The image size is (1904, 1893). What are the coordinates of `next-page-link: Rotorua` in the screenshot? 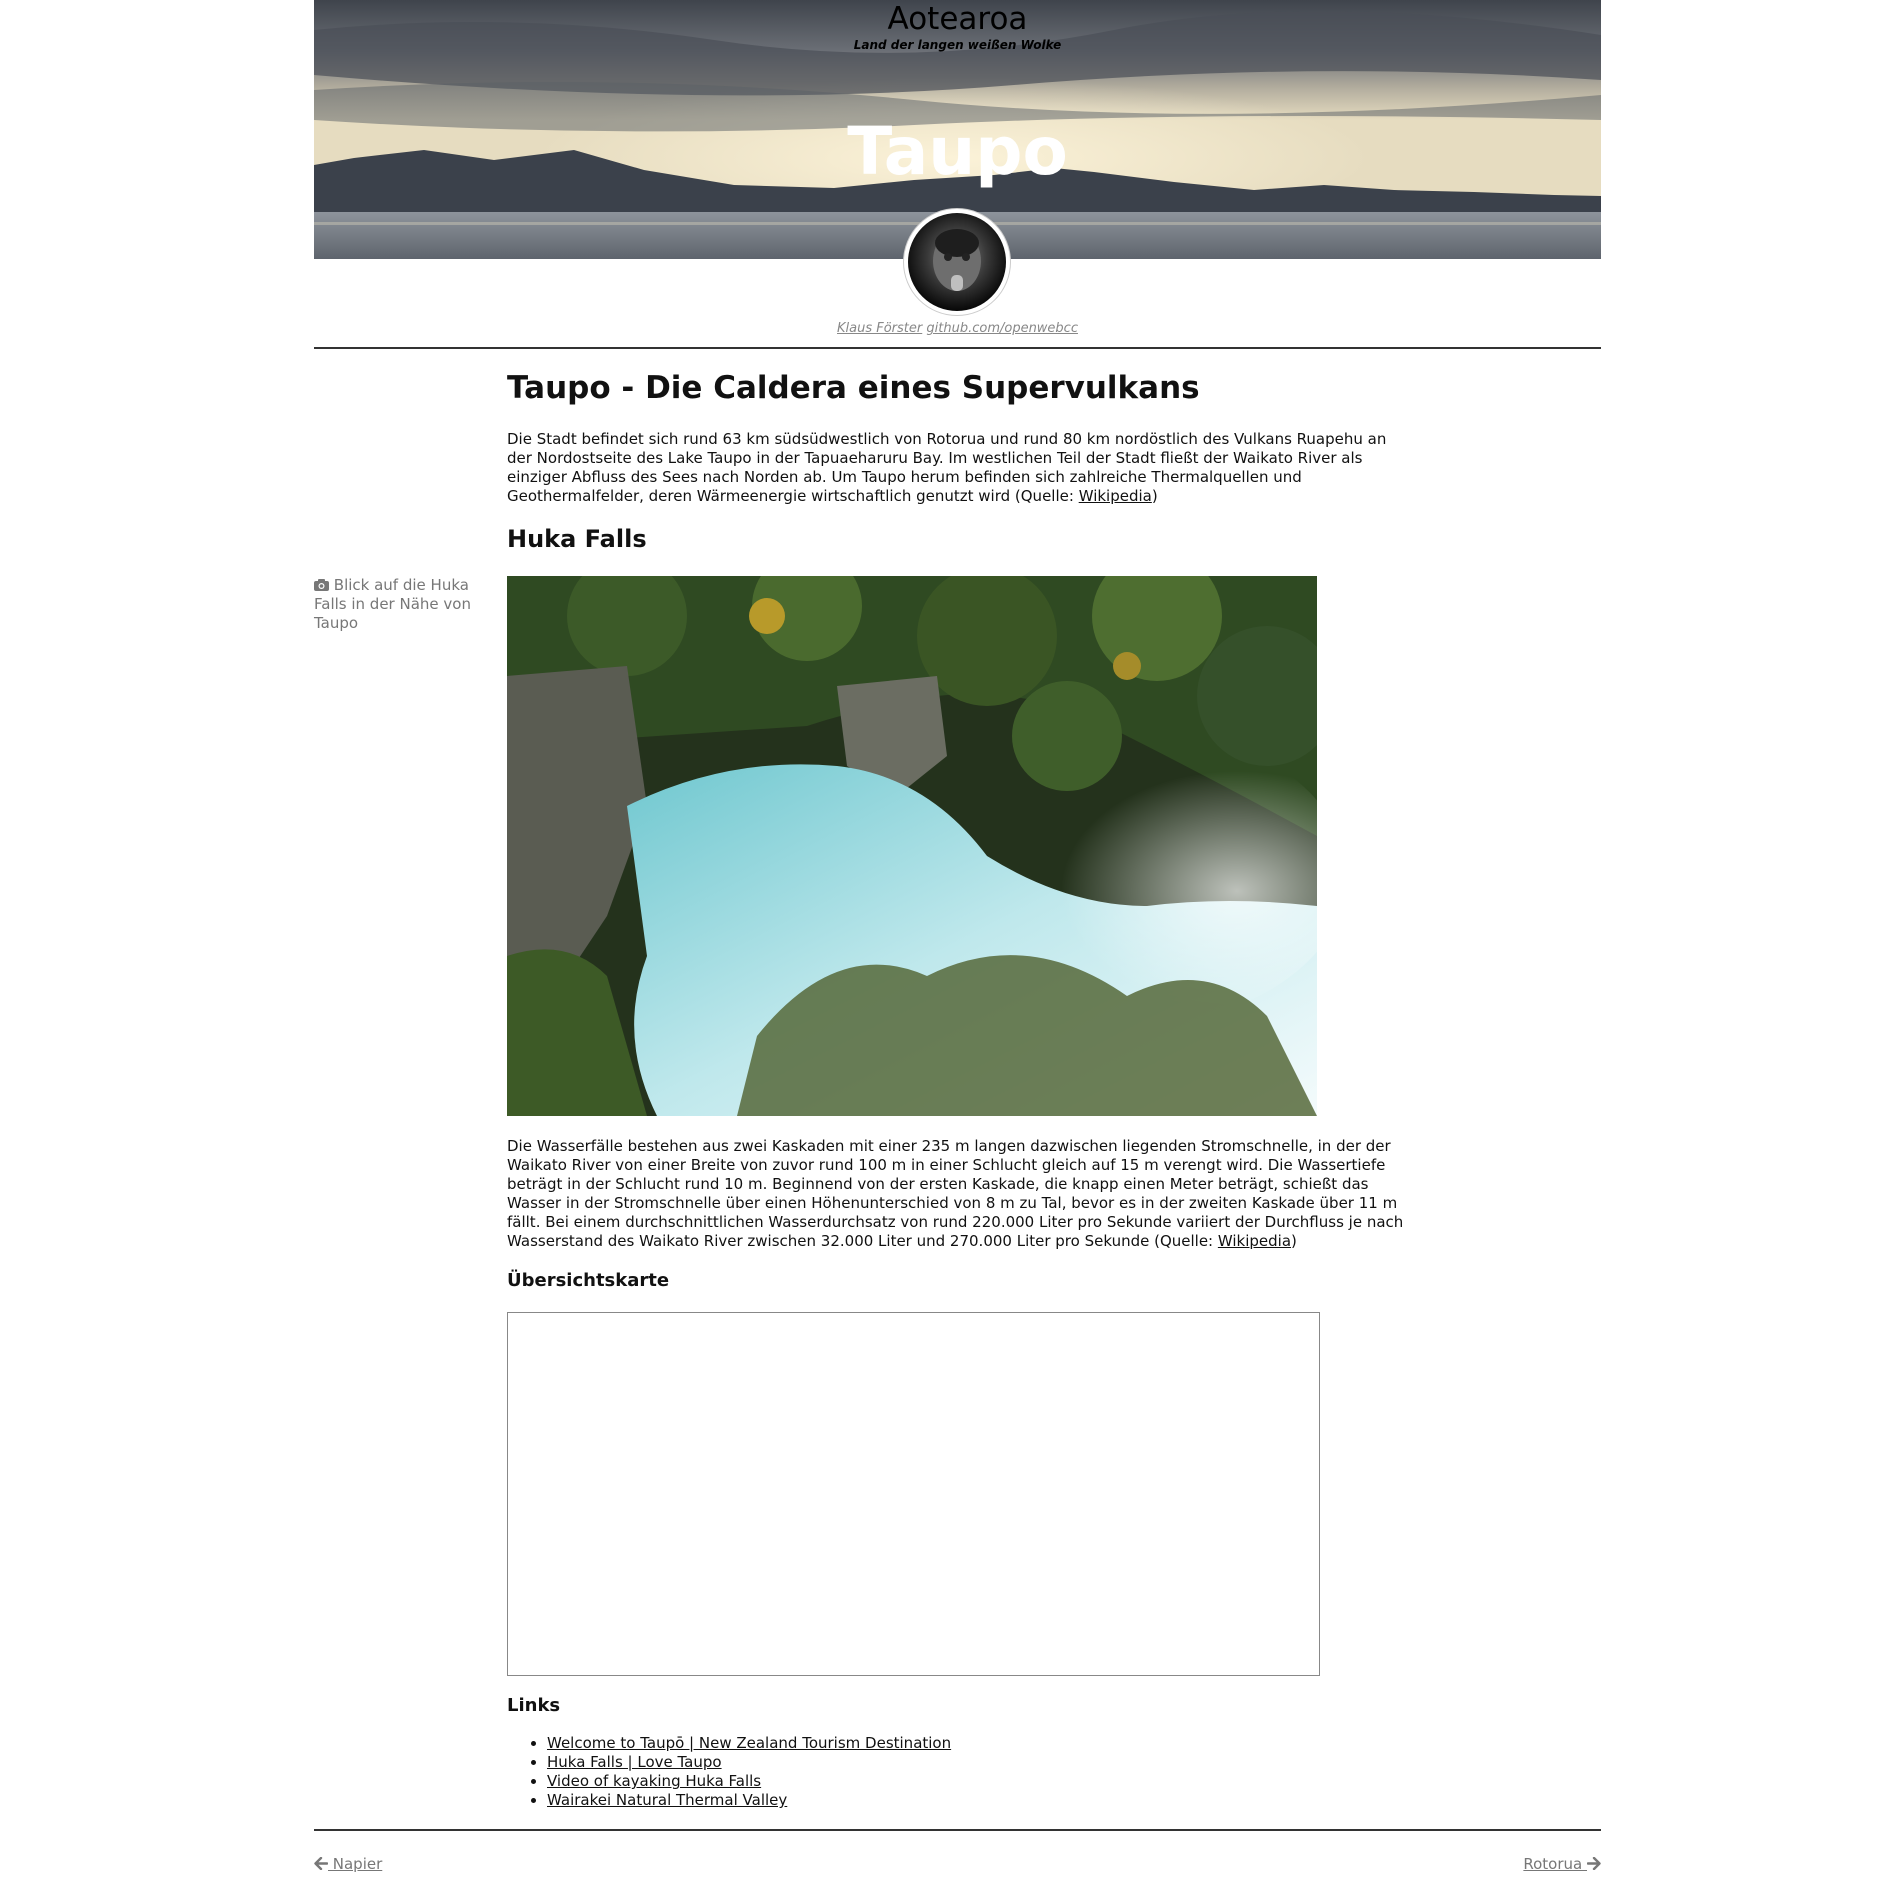 It's located at (1562, 1864).